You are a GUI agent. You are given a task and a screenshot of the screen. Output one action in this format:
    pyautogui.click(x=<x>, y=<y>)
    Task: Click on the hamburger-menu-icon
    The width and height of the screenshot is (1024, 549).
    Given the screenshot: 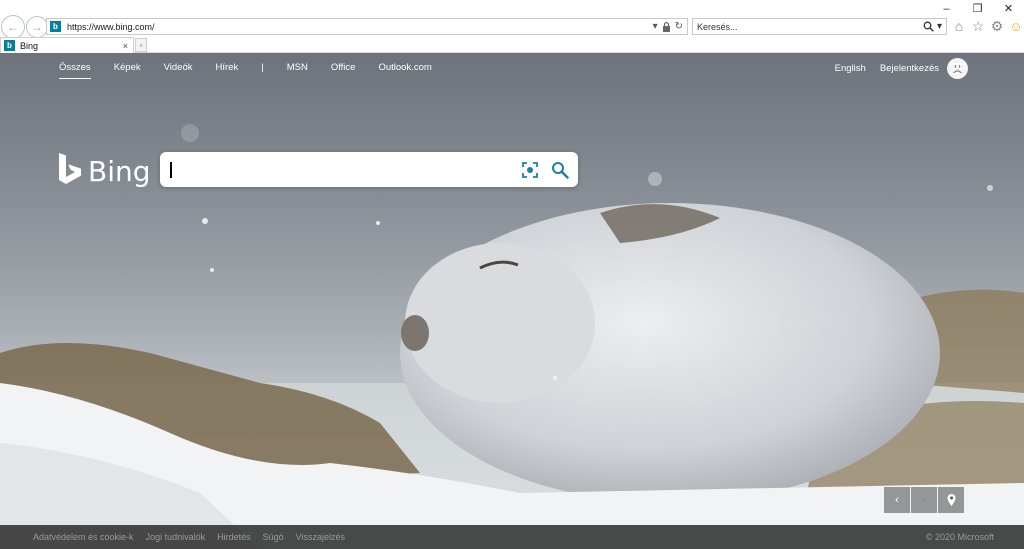 What is the action you would take?
    pyautogui.click(x=958, y=68)
    